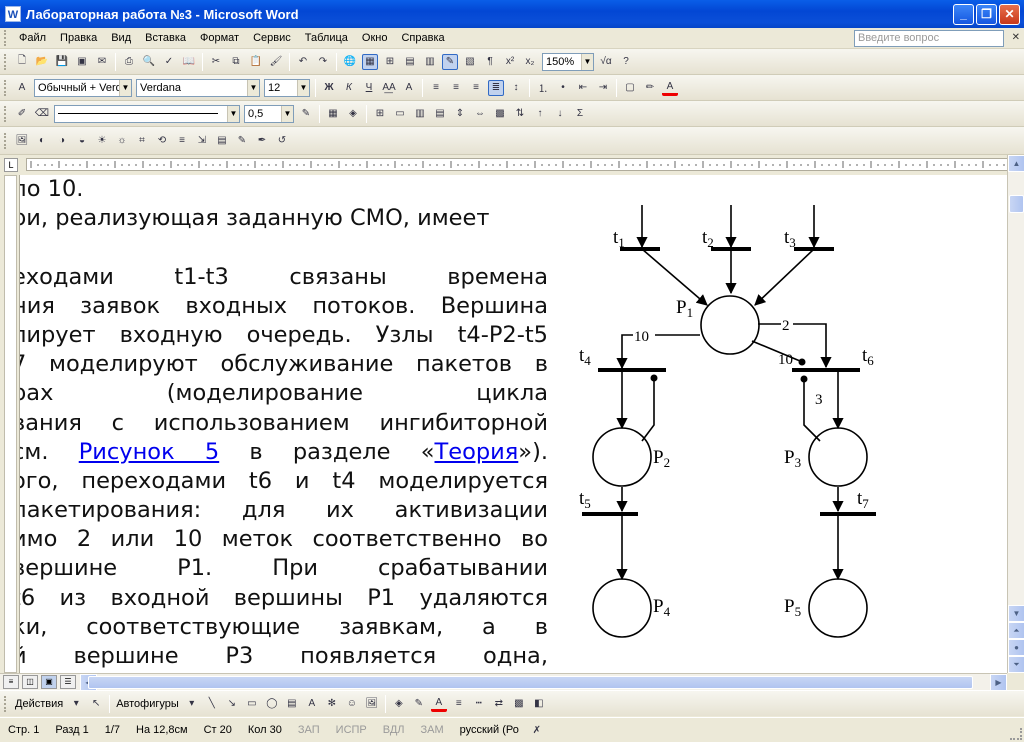 This screenshot has width=1024, height=742. Describe the element at coordinates (11, 682) in the screenshot. I see `normal-view-icon: ≡` at that location.